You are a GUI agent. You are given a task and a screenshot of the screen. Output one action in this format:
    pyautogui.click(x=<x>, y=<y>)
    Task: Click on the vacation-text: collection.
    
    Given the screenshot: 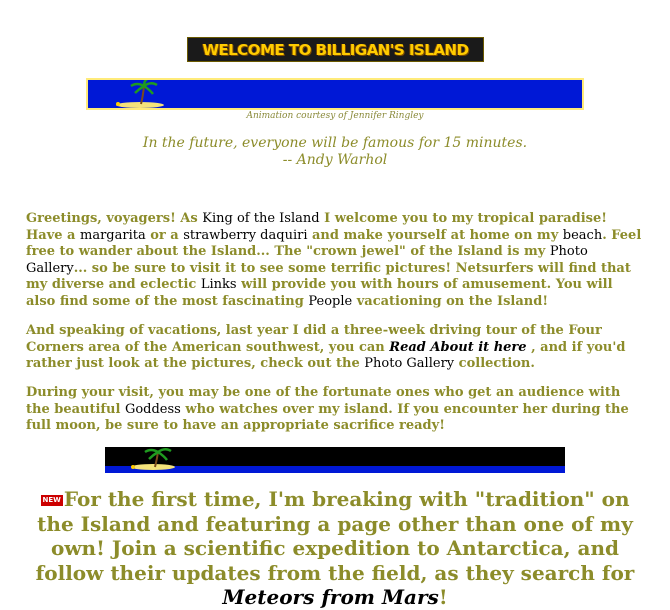 What is the action you would take?
    pyautogui.click(x=494, y=363)
    